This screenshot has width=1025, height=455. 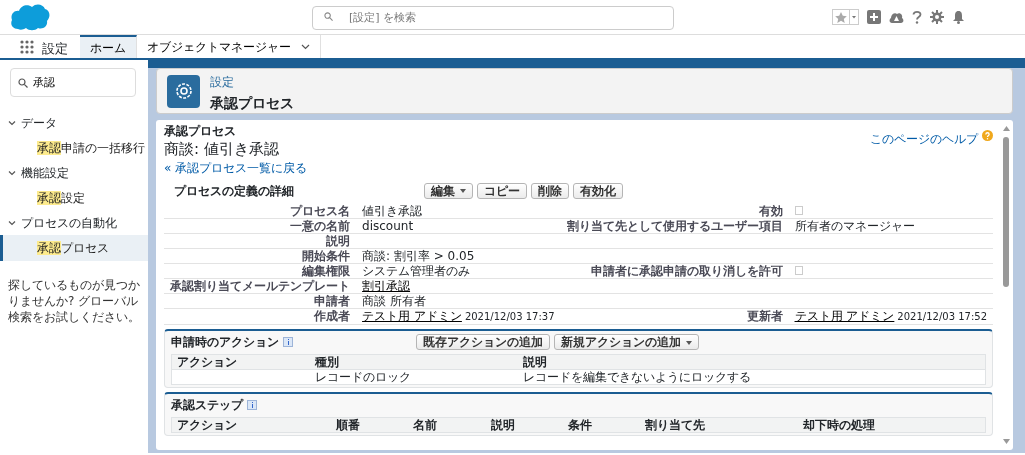 I want to click on cloud-logo, so click(x=30, y=17).